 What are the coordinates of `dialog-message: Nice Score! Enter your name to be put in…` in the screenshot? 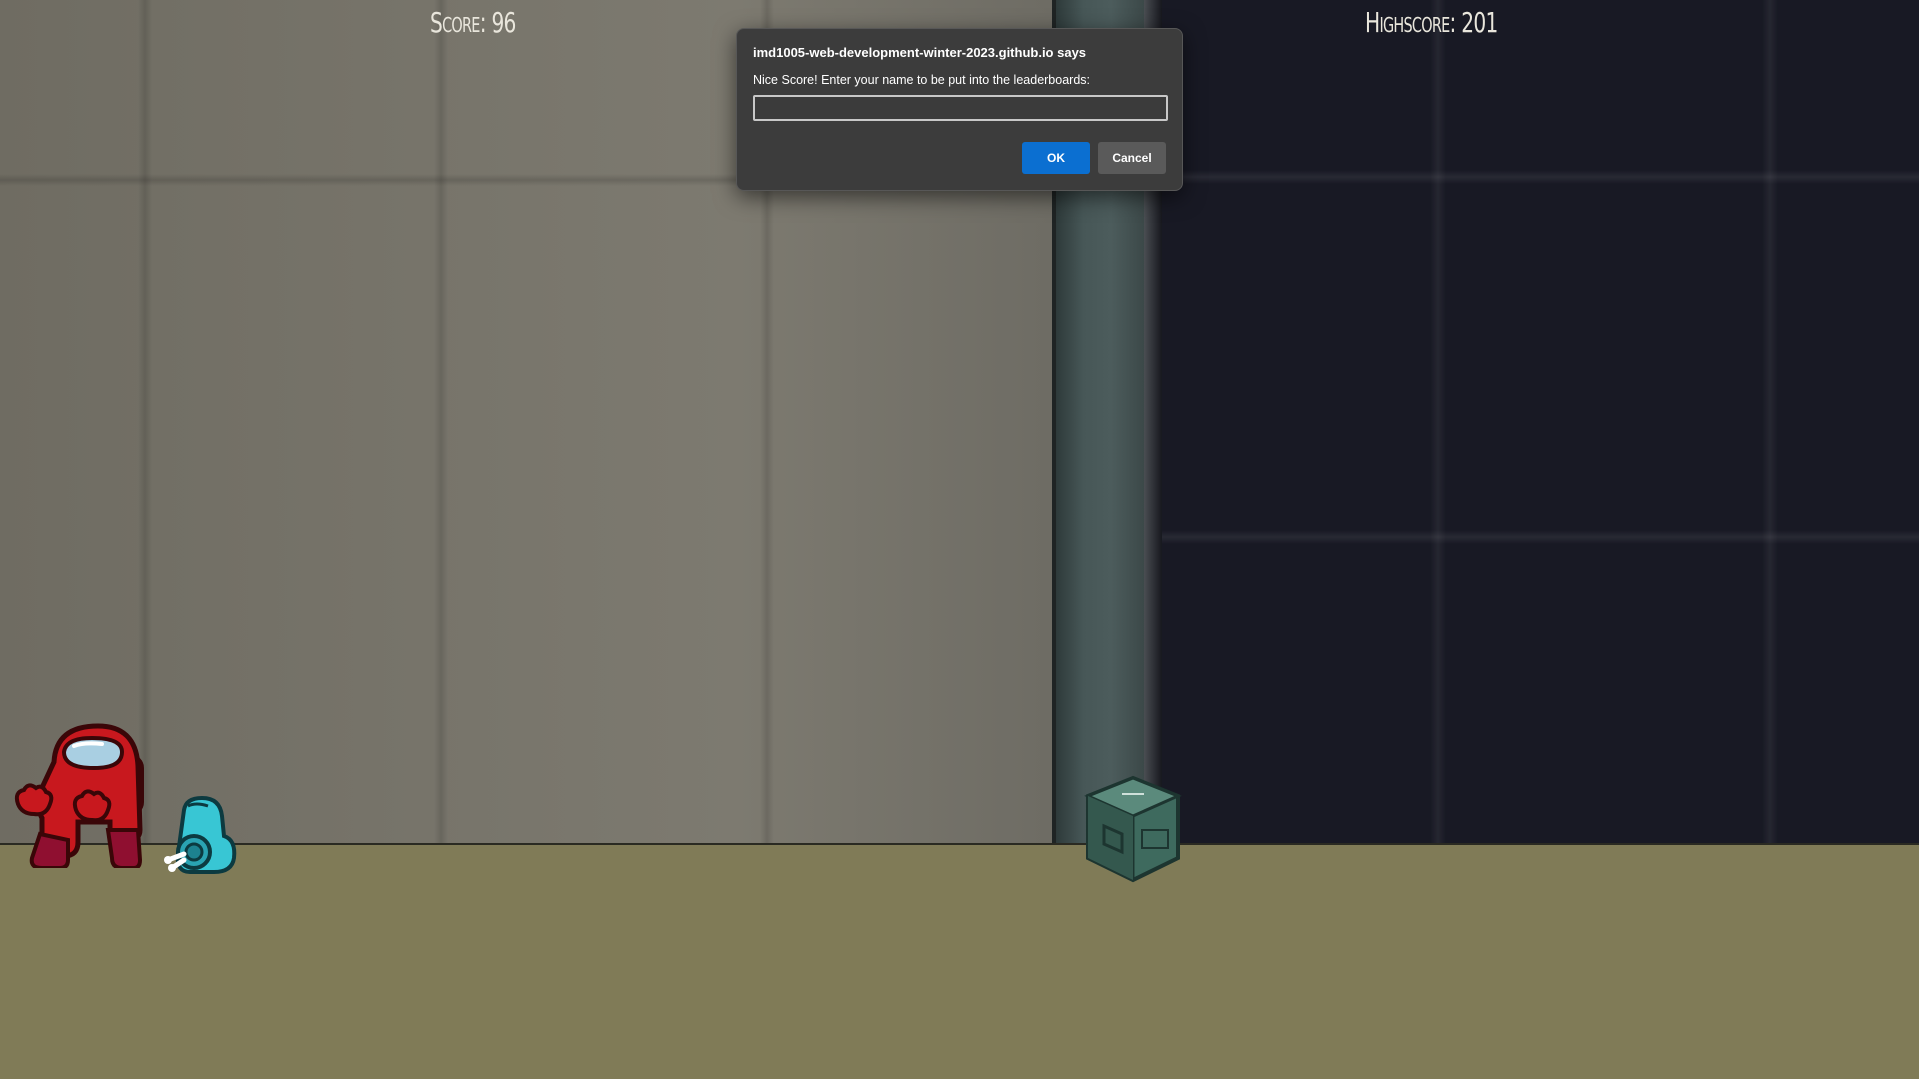 It's located at (921, 80).